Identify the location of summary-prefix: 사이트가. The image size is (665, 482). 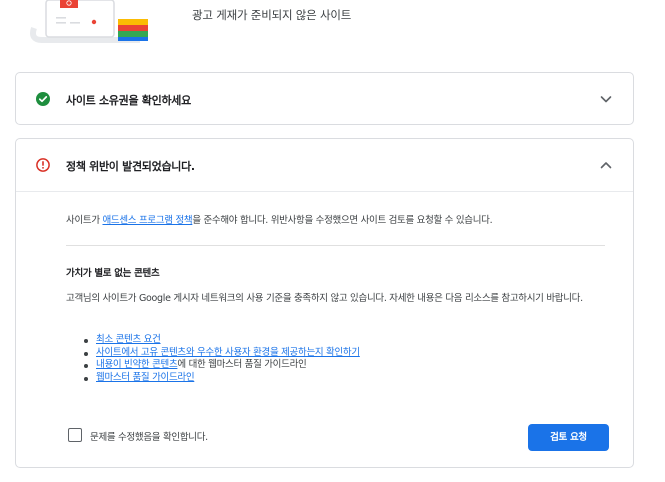
(84, 220).